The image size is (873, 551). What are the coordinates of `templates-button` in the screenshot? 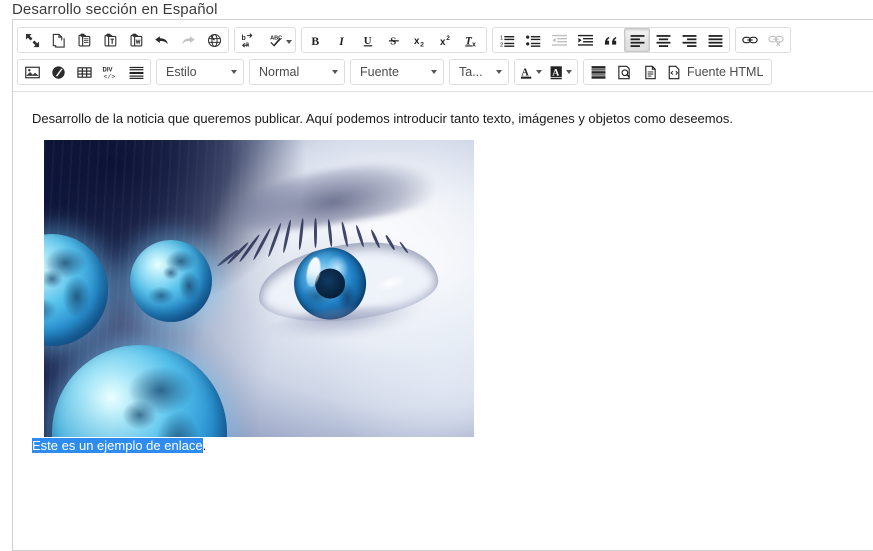 It's located at (650, 72).